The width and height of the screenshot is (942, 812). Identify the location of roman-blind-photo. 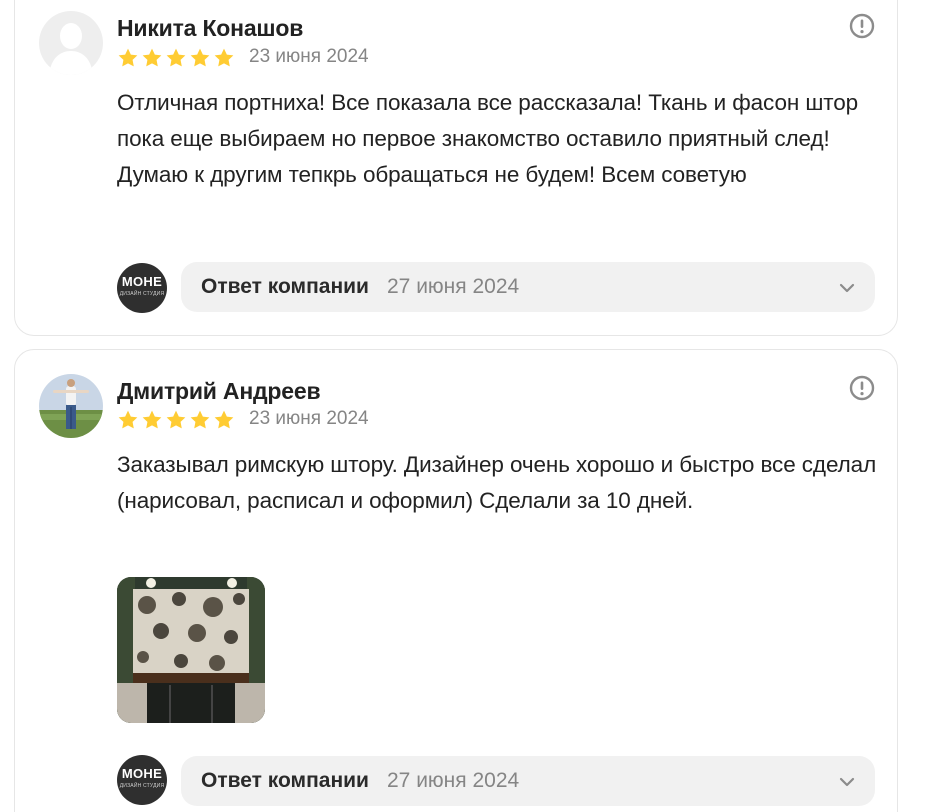
(191, 650).